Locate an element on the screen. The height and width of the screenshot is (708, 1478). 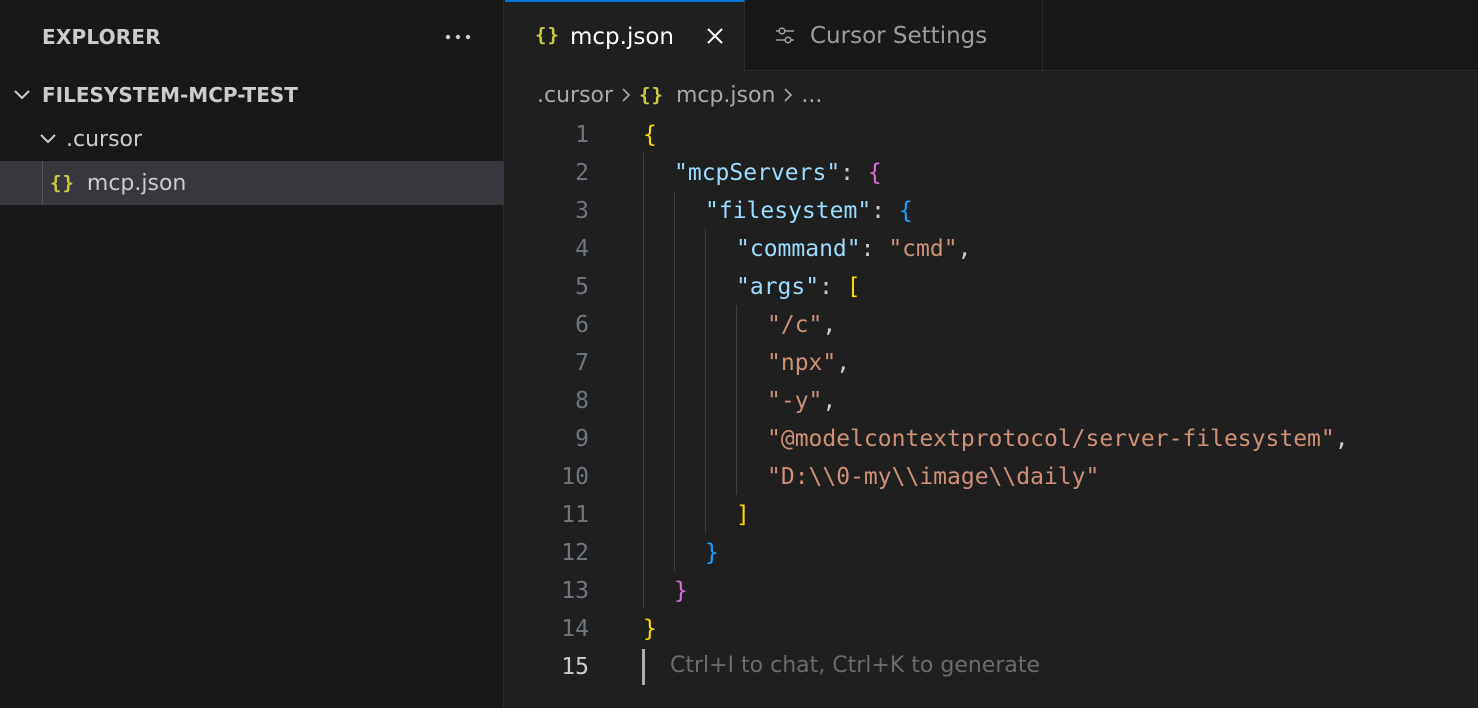
tab-bar: {} mcp.json Cursor Settings is located at coordinates (991, 35).